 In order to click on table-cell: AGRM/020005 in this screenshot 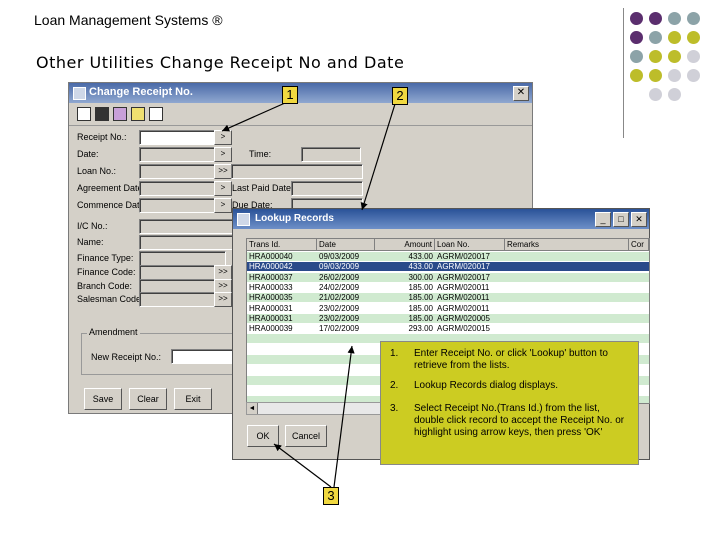, I will do `click(463, 318)`.